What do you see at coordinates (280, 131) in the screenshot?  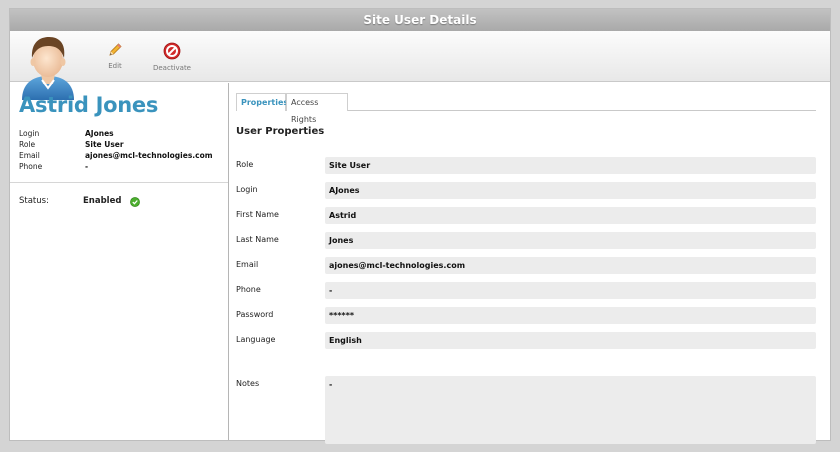 I see `section-title: User Properties` at bounding box center [280, 131].